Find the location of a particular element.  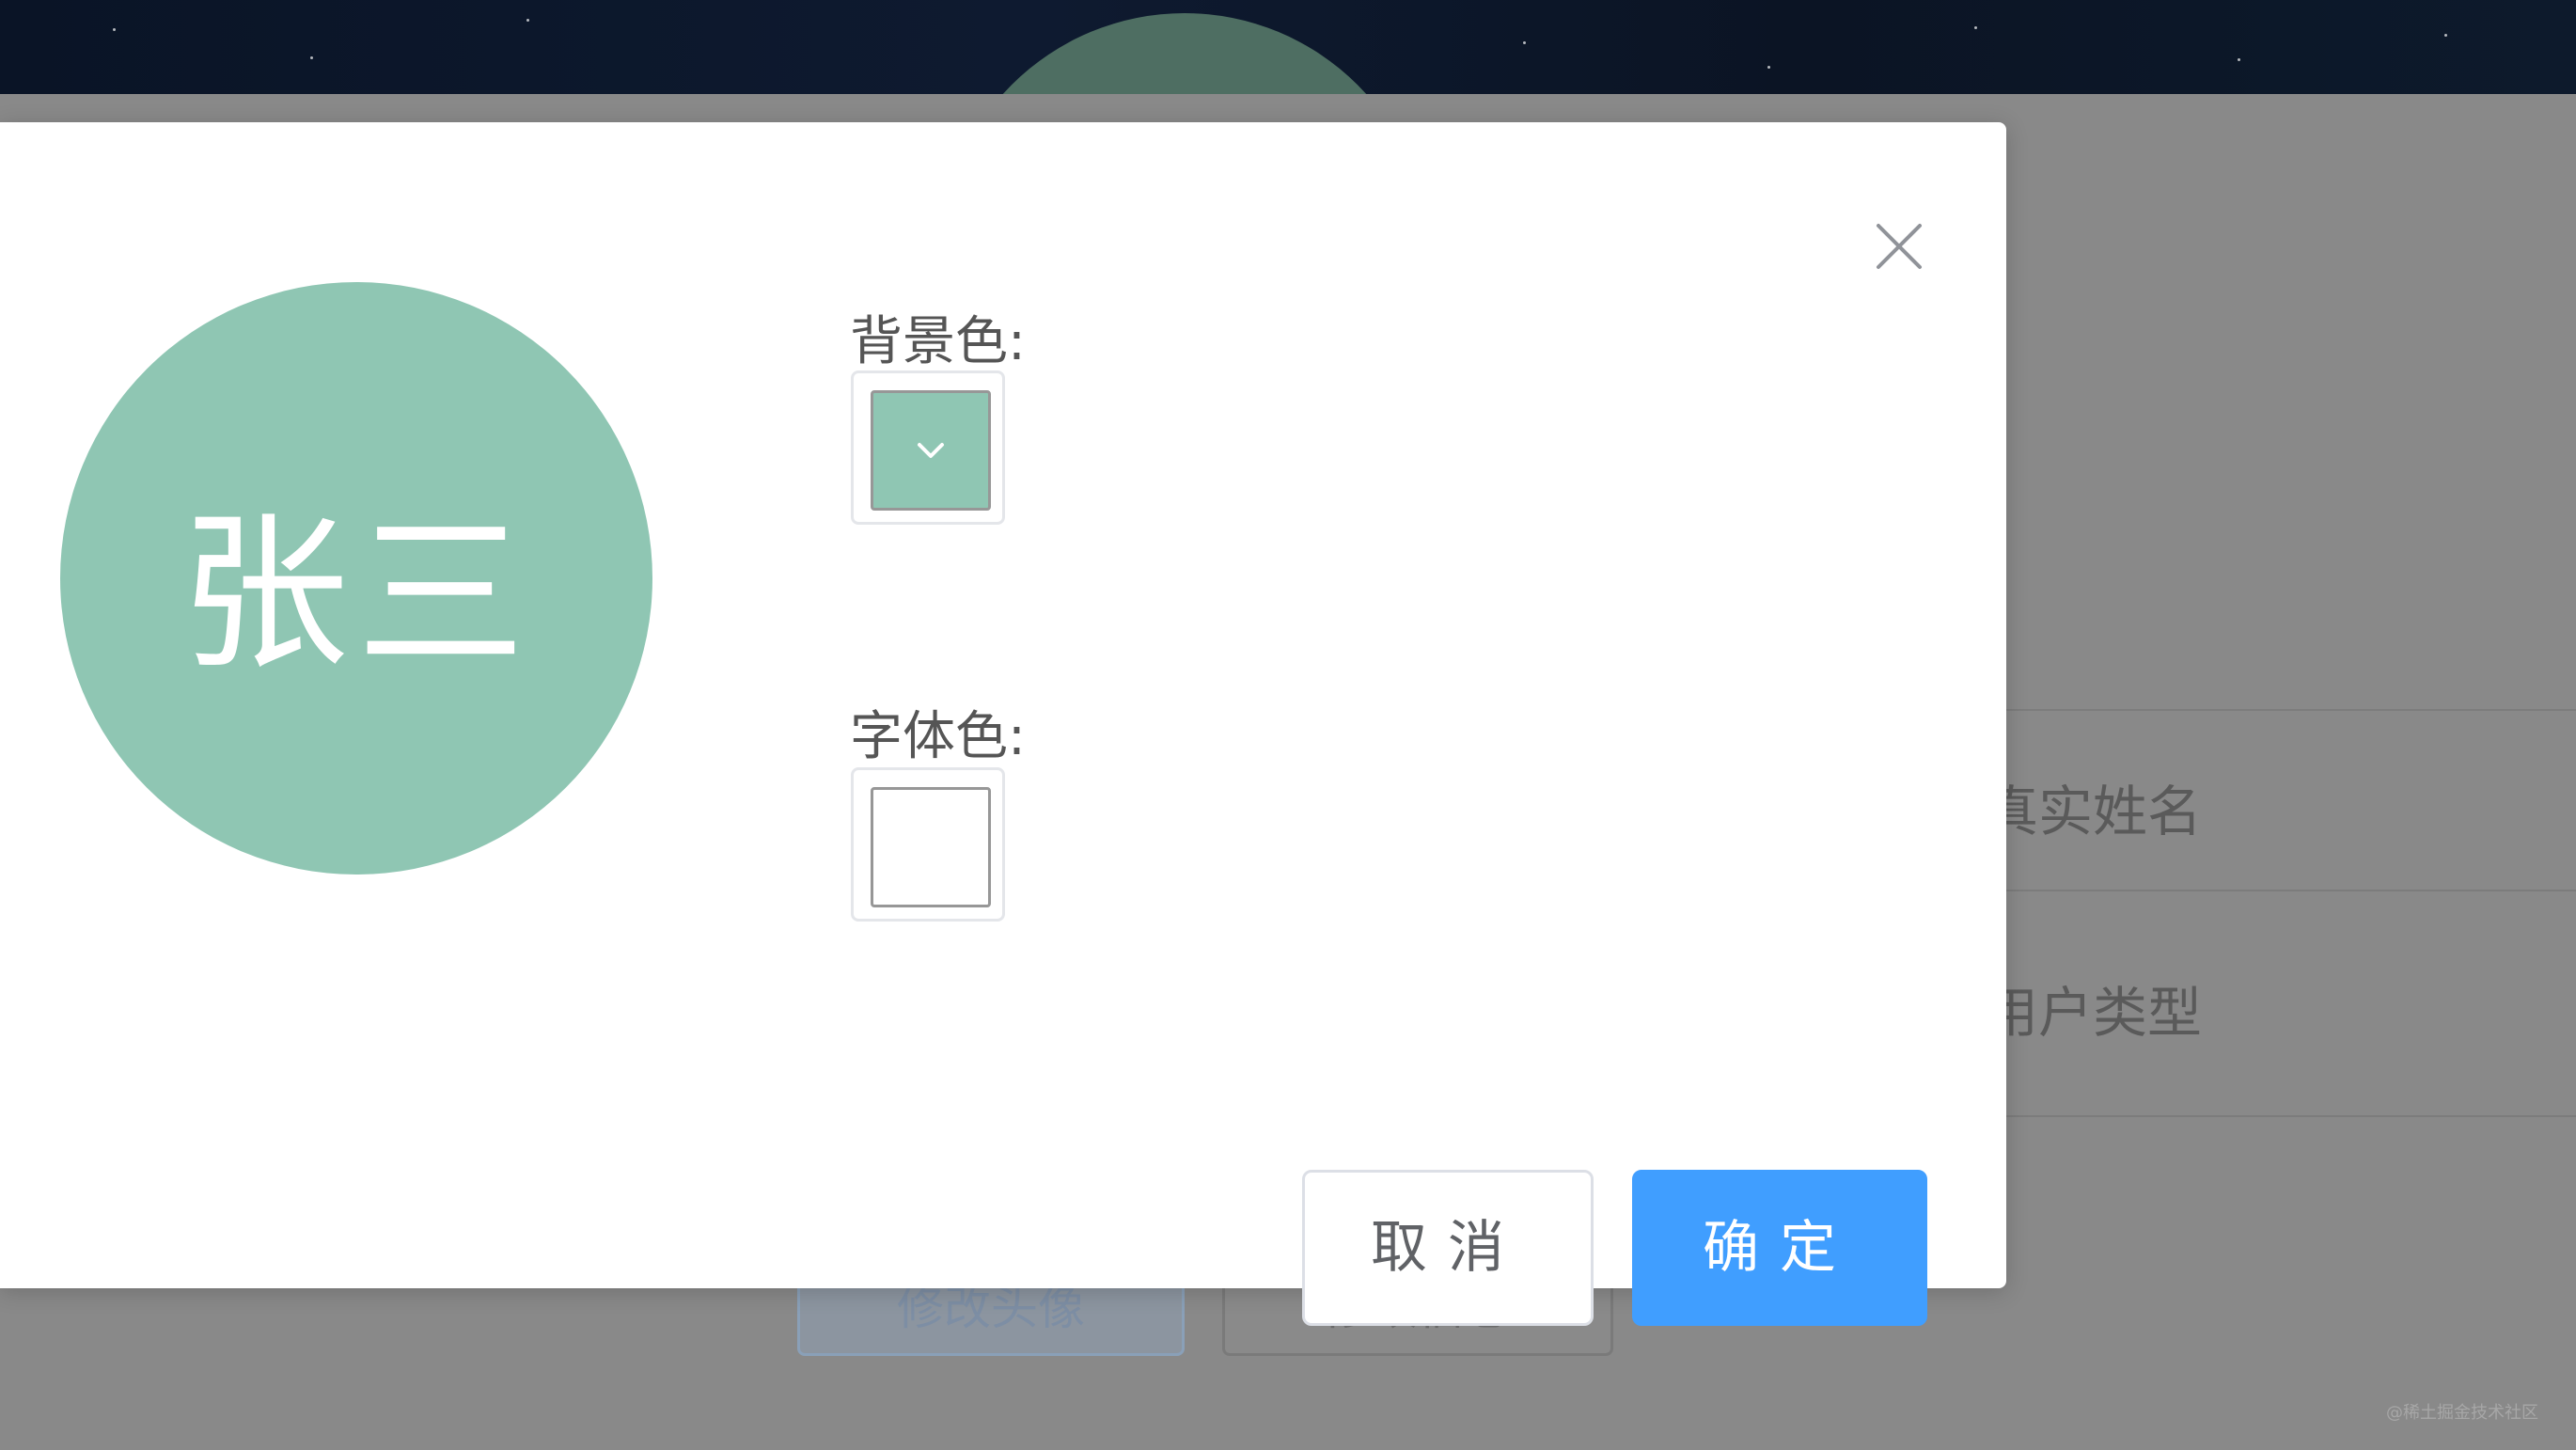

avatar-preview: 张三 is located at coordinates (356, 578).